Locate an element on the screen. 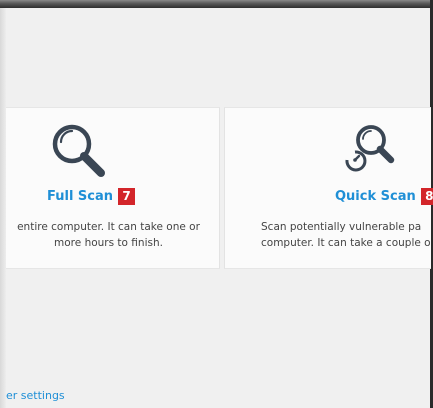 This screenshot has width=433, height=408. quick-scan-badge: 8 is located at coordinates (426, 196).